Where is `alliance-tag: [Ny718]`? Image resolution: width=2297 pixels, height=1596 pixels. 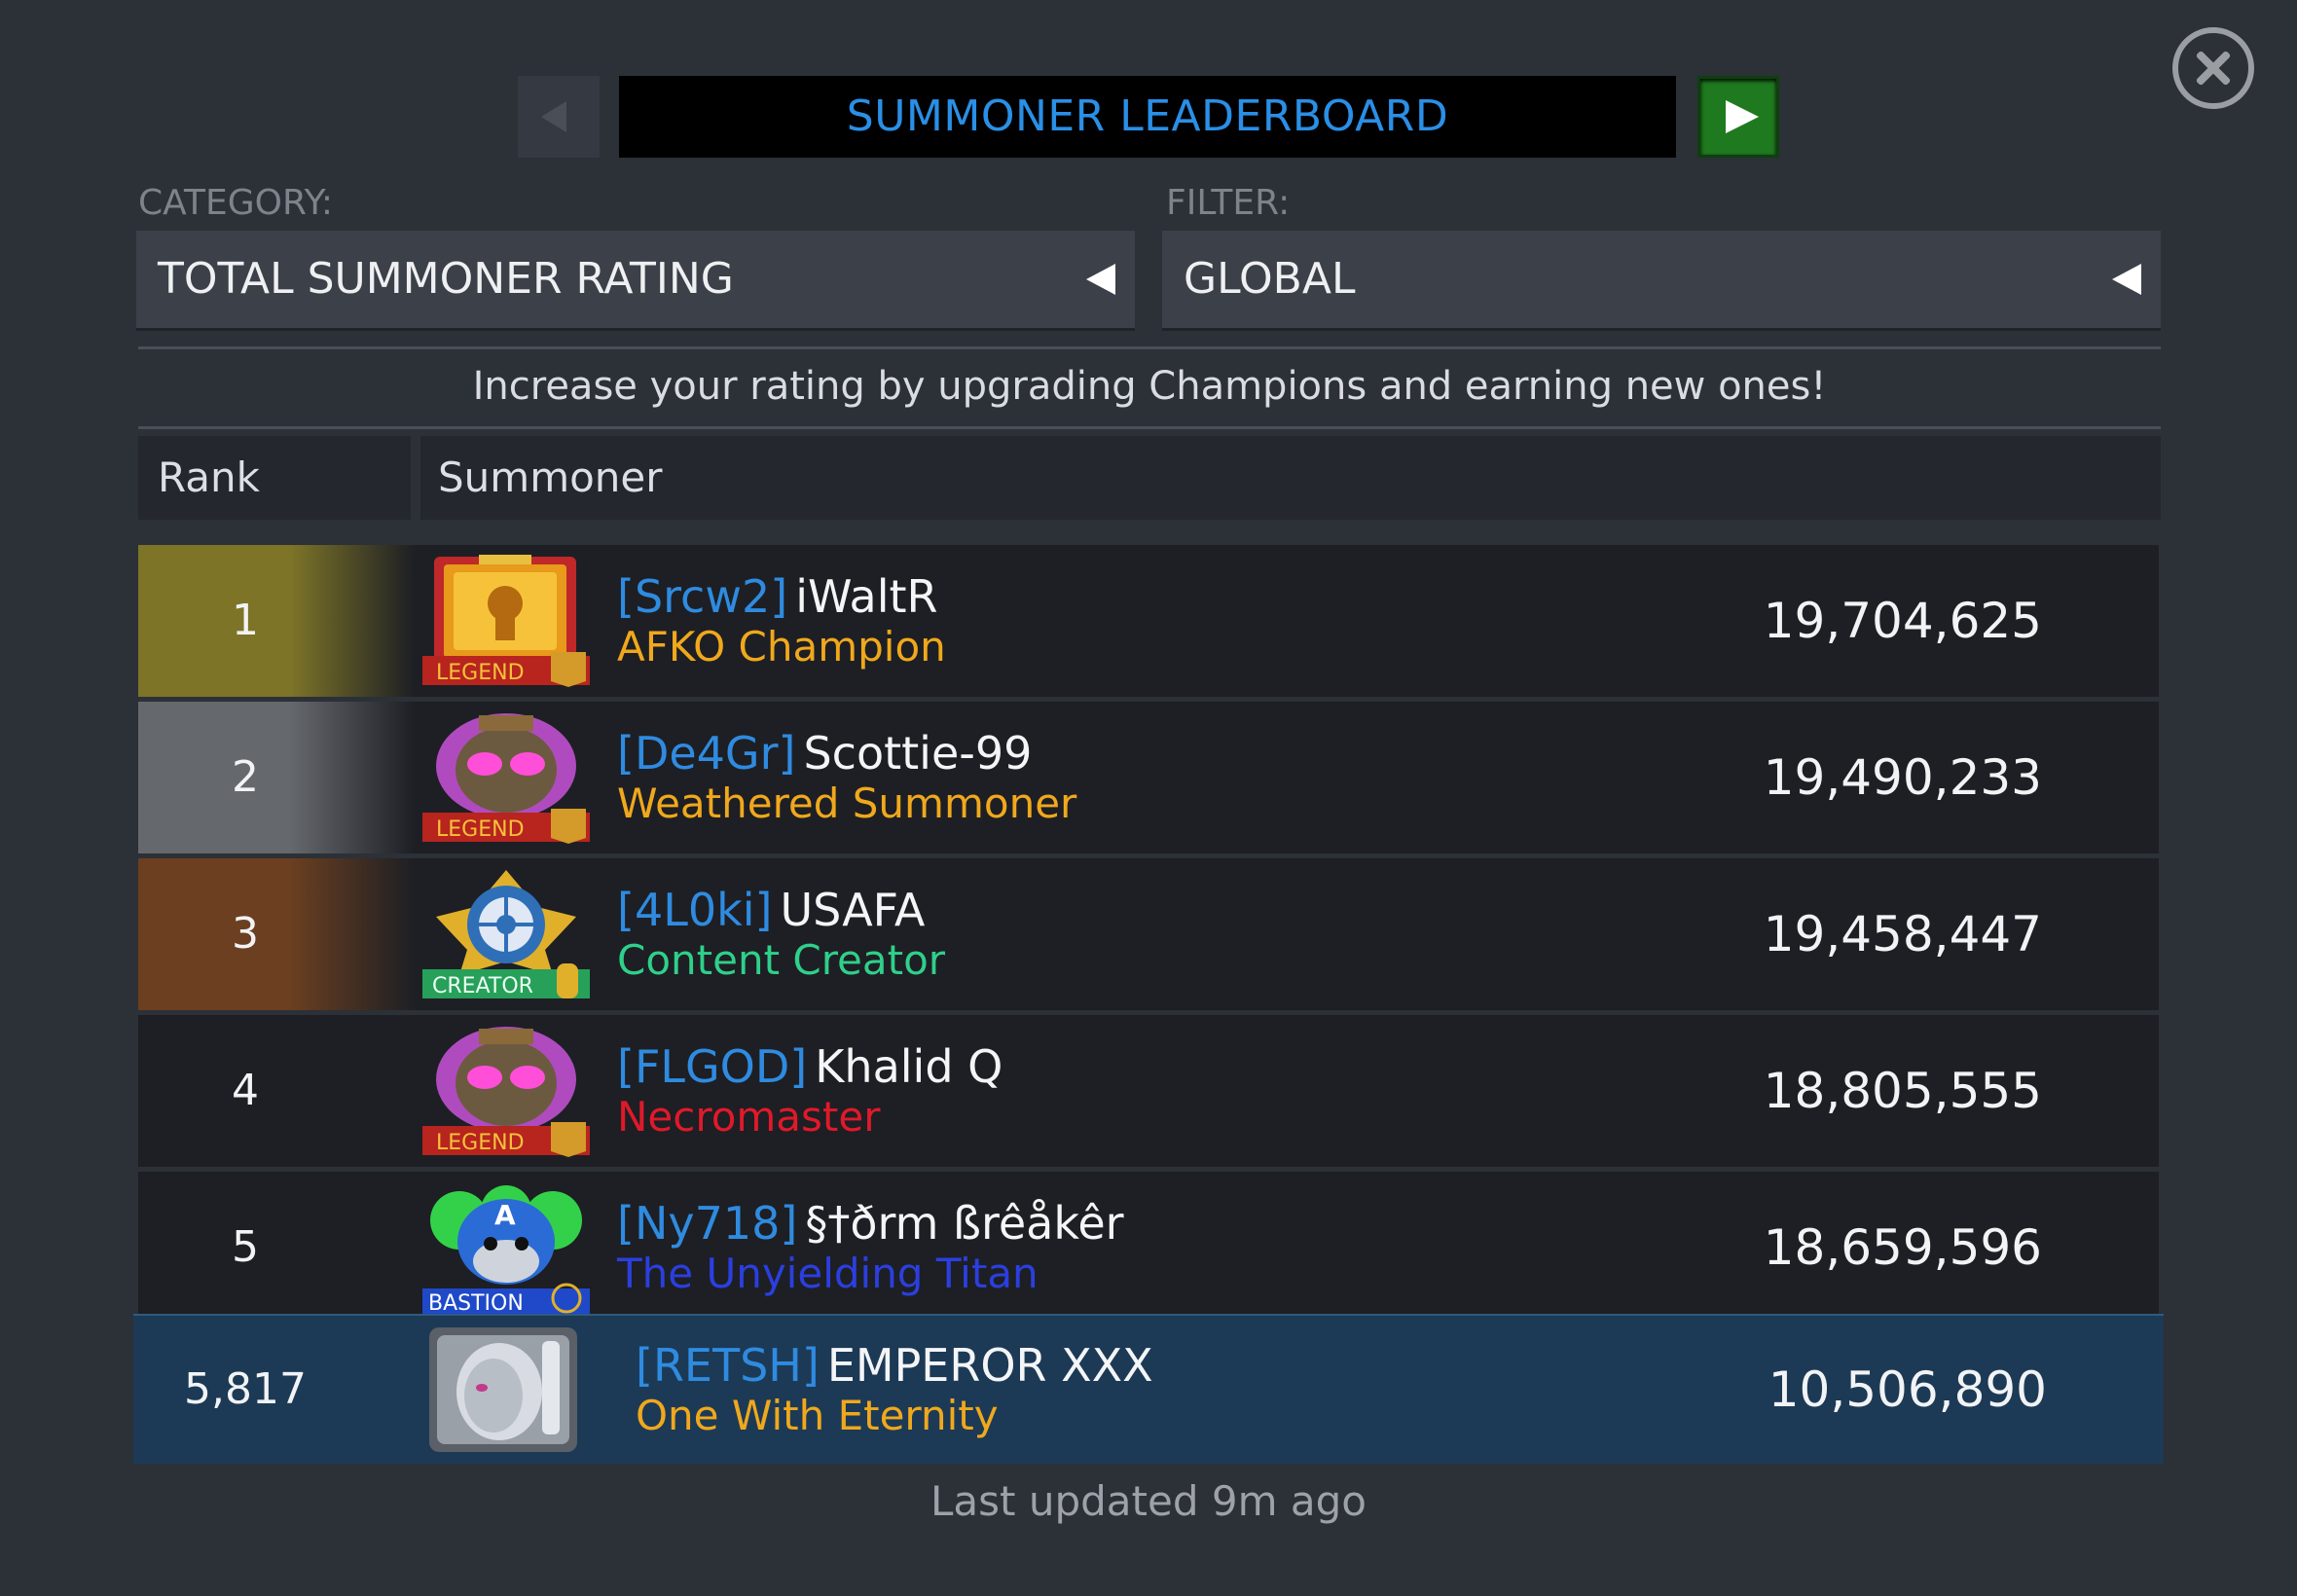 alliance-tag: [Ny718] is located at coordinates (707, 1223).